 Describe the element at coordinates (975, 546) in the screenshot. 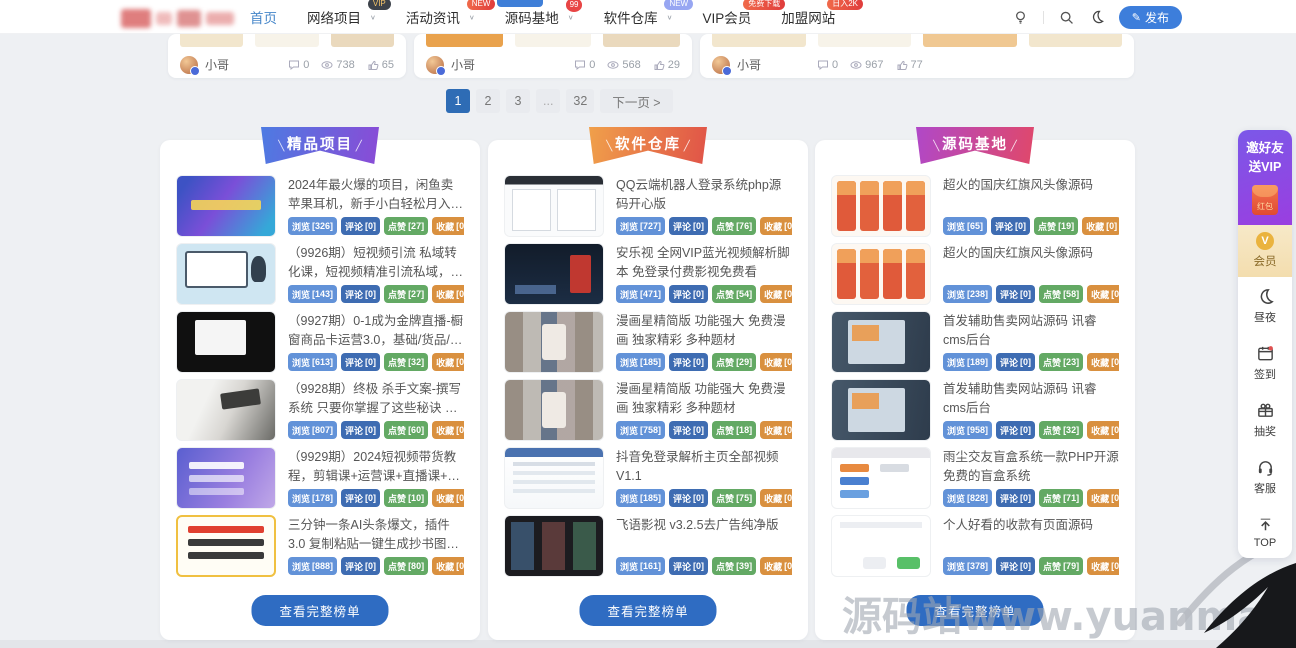

I see `list-item: 个人好看的收款有页面源码 浏览[378] 评论[0] 点赞[79] 收藏[0]` at that location.